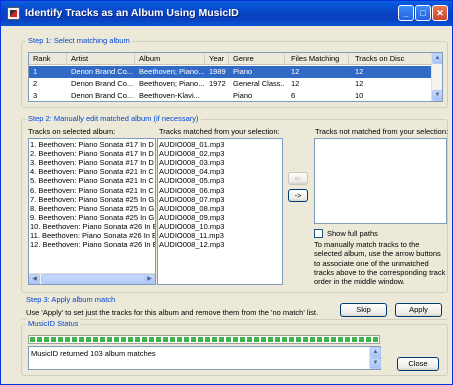  I want to click on status-scroll-up-button: ▲, so click(375, 352).